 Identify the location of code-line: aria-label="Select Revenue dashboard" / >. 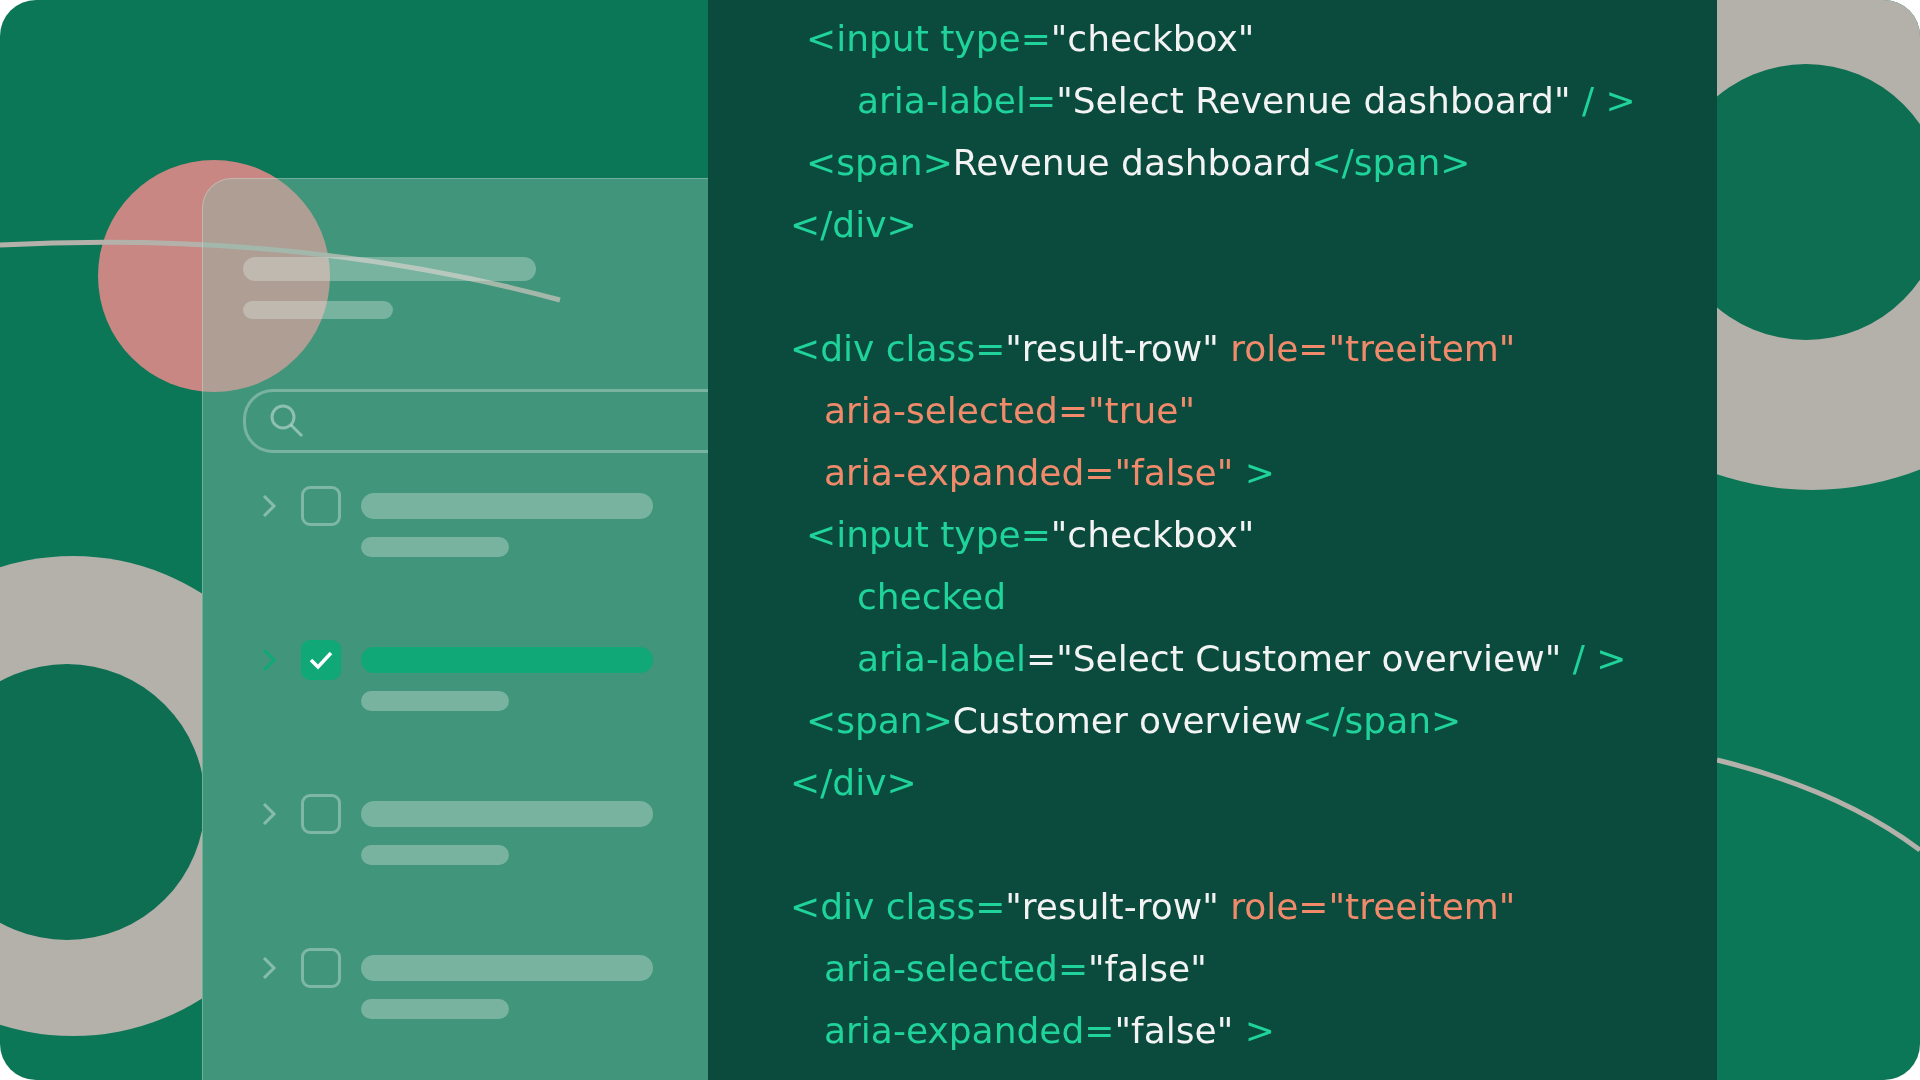
(1246, 101).